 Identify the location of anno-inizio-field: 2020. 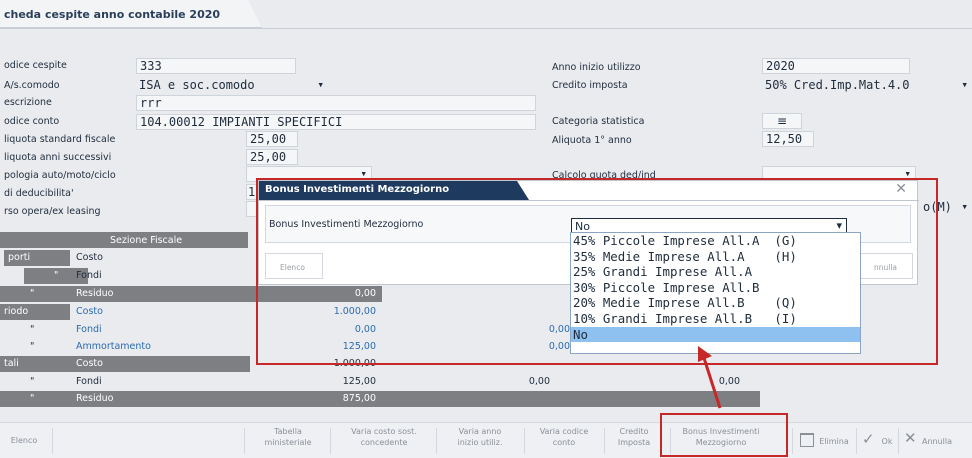
(836, 66).